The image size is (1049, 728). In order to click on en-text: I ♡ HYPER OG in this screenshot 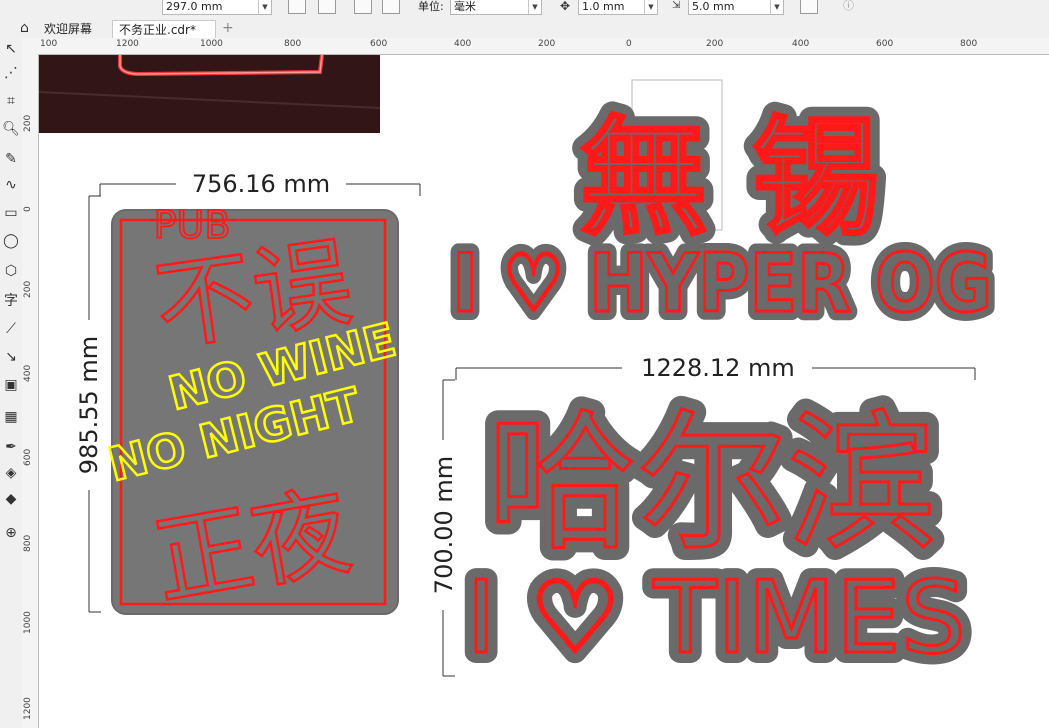, I will do `click(722, 283)`.